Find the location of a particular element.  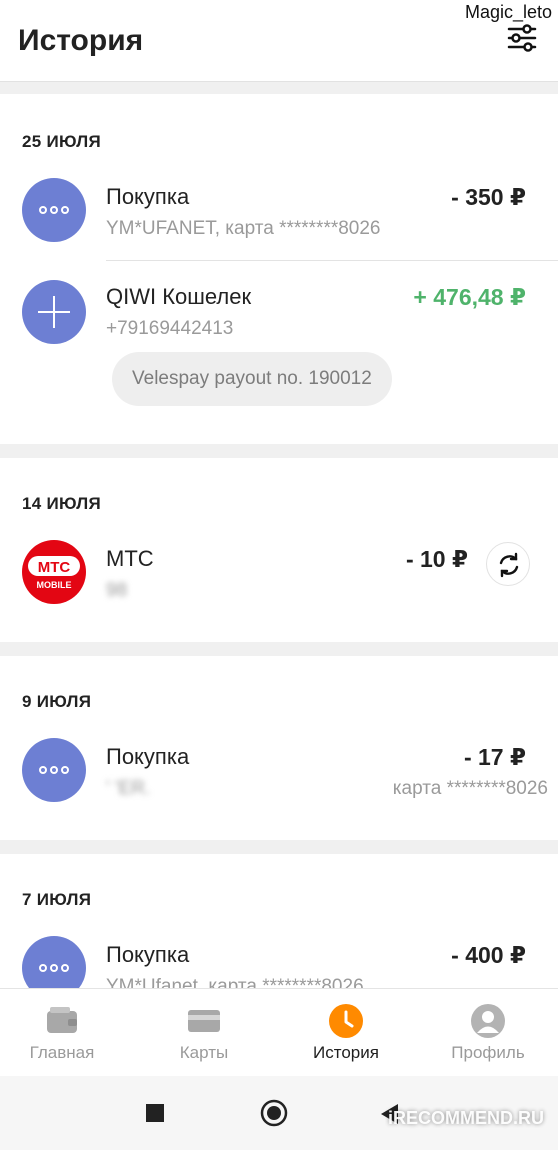

transaction-subtitle-masked: 98 is located at coordinates (117, 590).